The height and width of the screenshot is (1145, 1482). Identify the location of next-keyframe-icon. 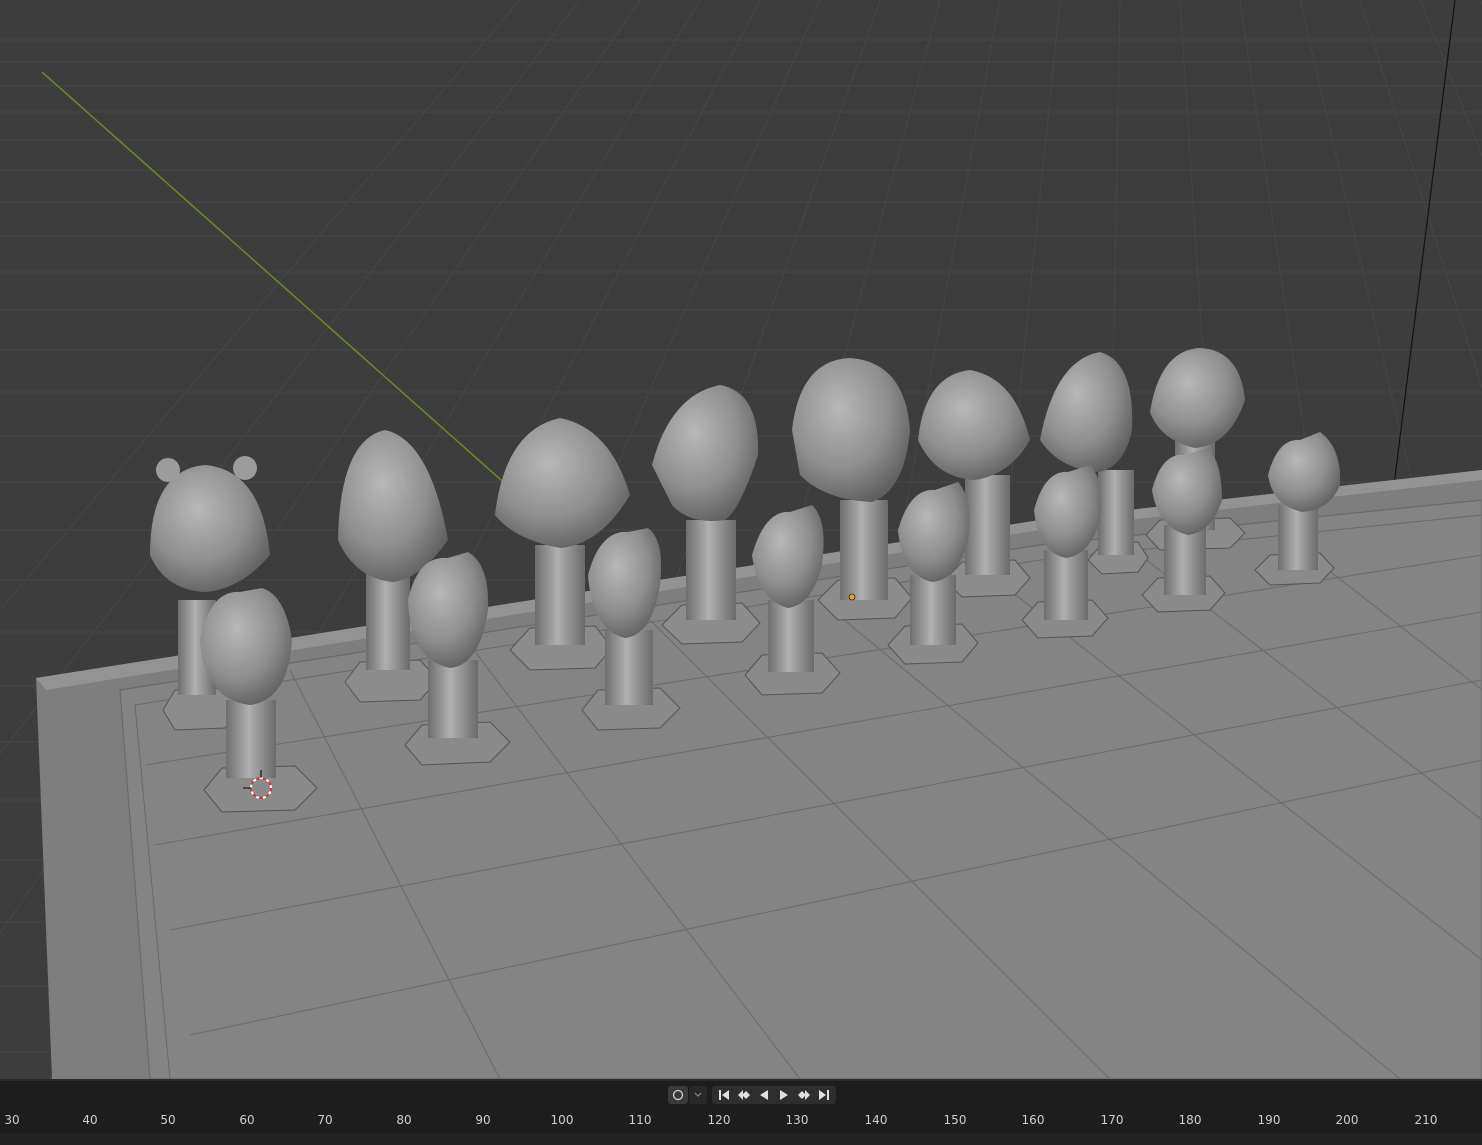
(804, 1095).